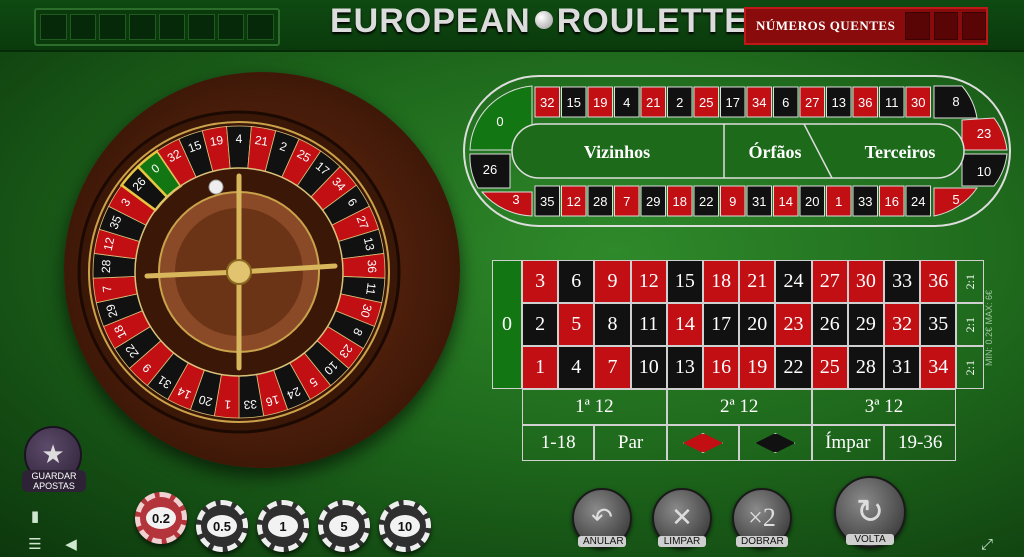  I want to click on number-cell: 19, so click(757, 367).